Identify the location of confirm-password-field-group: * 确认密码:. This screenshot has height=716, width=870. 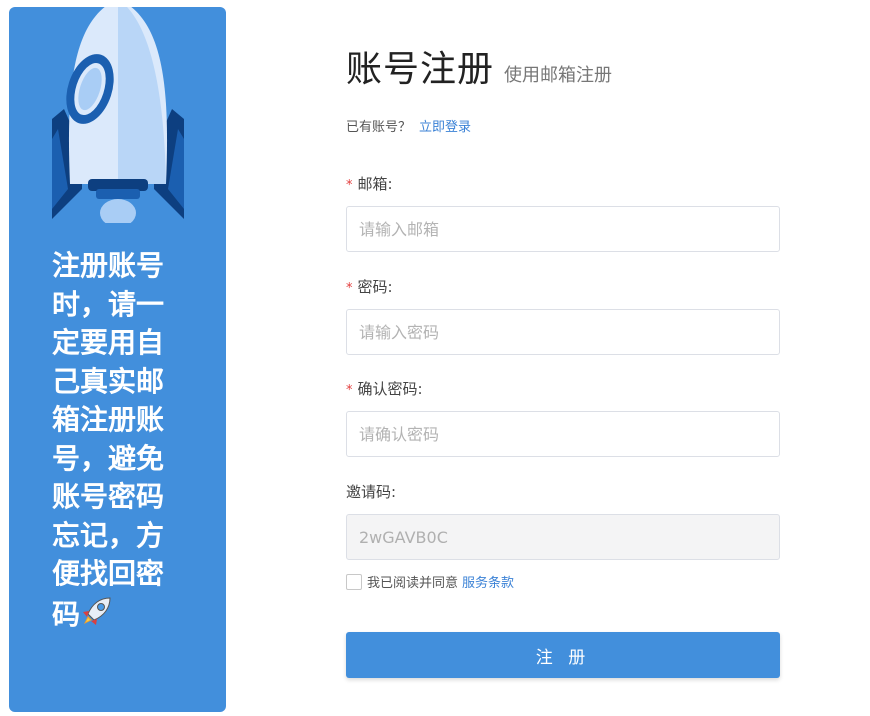
(563, 418).